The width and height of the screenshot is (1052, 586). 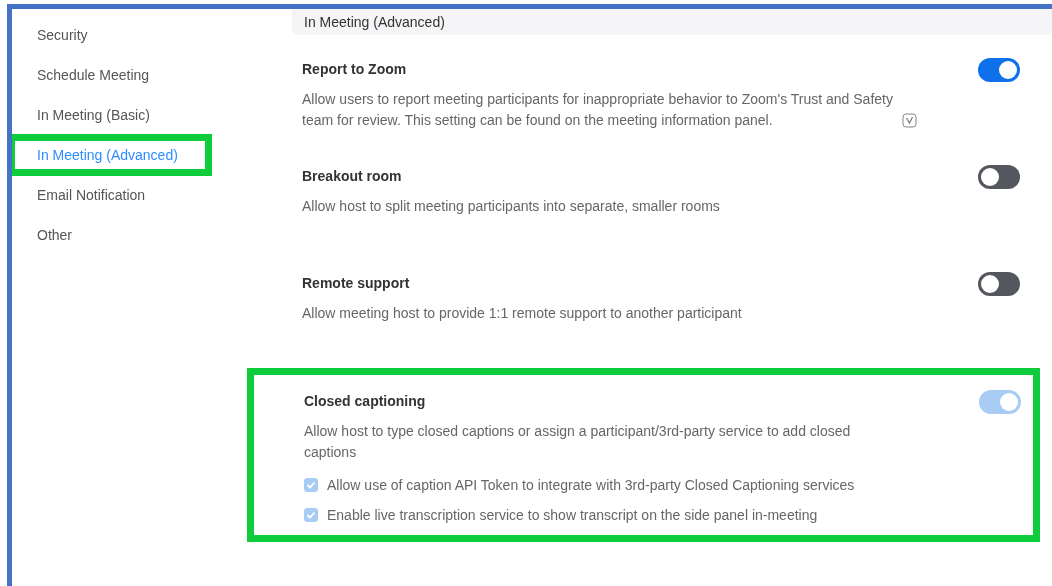 I want to click on setting-title: Closed captioning, so click(x=365, y=401).